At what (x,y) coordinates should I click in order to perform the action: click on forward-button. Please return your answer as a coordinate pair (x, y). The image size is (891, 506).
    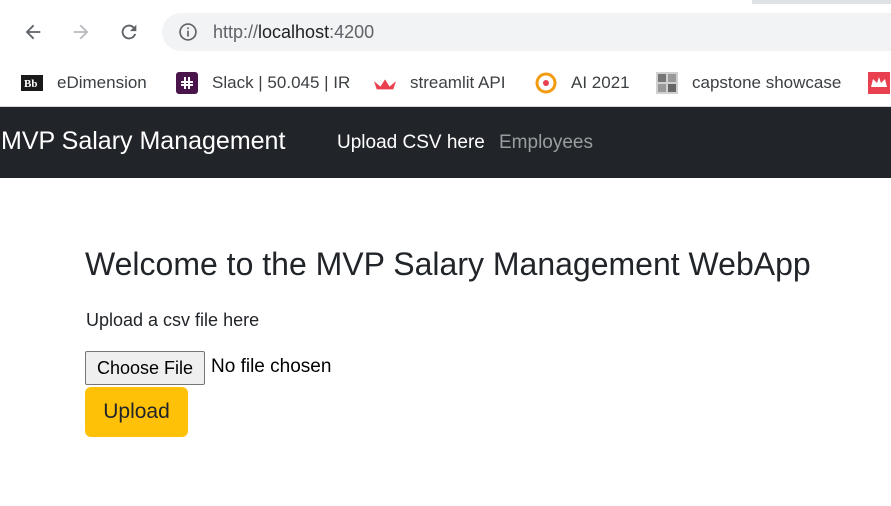
    Looking at the image, I should click on (81, 32).